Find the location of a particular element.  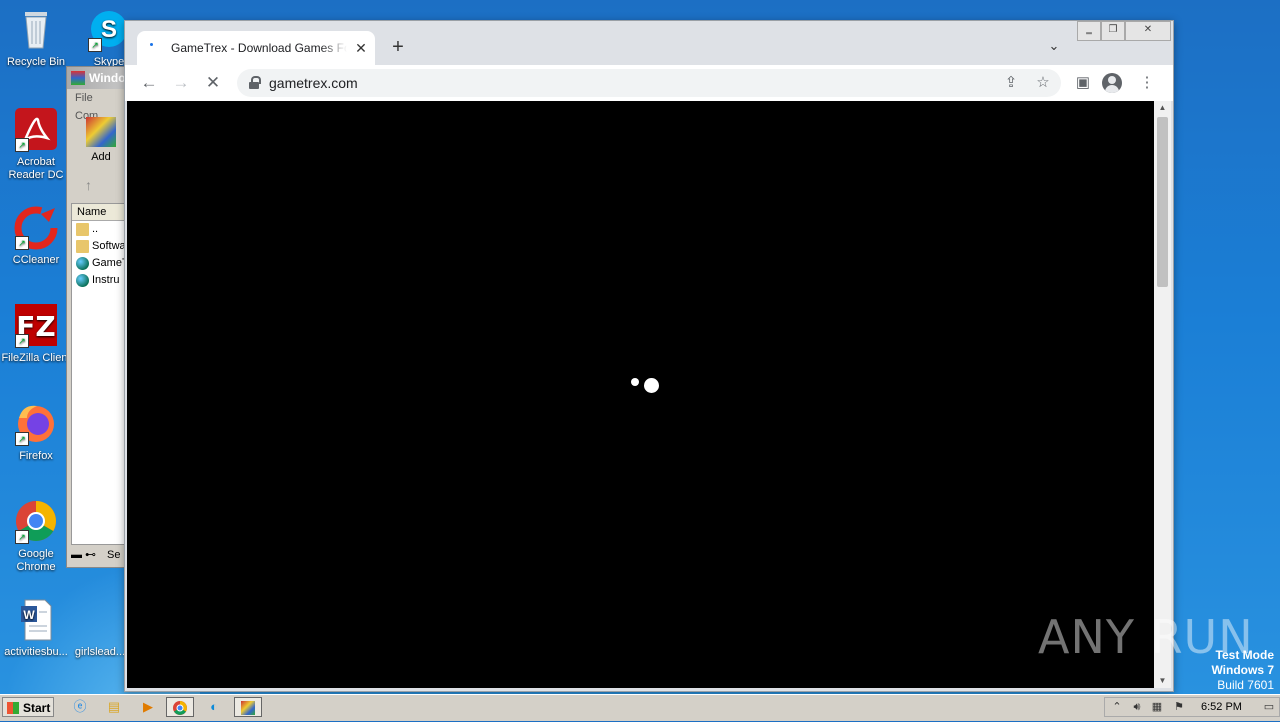

desktop-icon-ccleaner: ↗ CCleaner is located at coordinates (36, 235).